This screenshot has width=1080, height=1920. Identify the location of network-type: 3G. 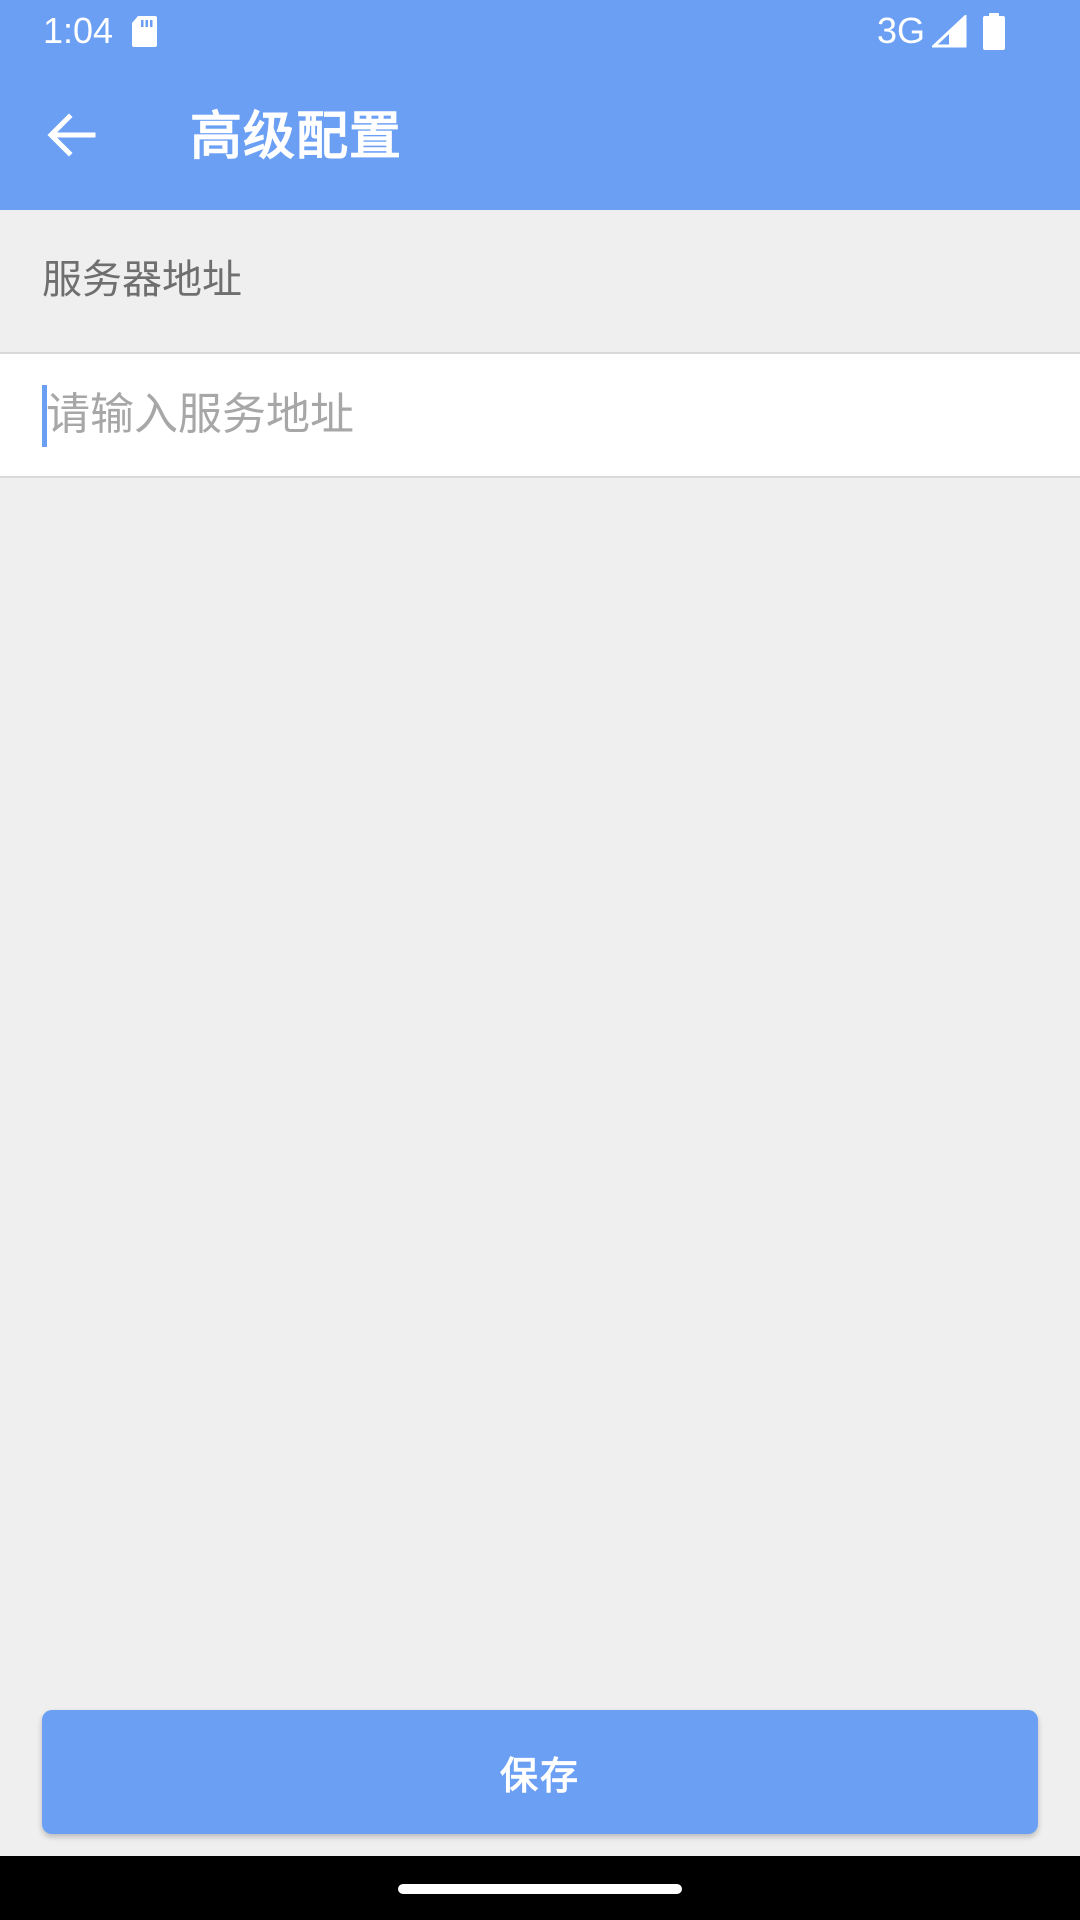
(900, 30).